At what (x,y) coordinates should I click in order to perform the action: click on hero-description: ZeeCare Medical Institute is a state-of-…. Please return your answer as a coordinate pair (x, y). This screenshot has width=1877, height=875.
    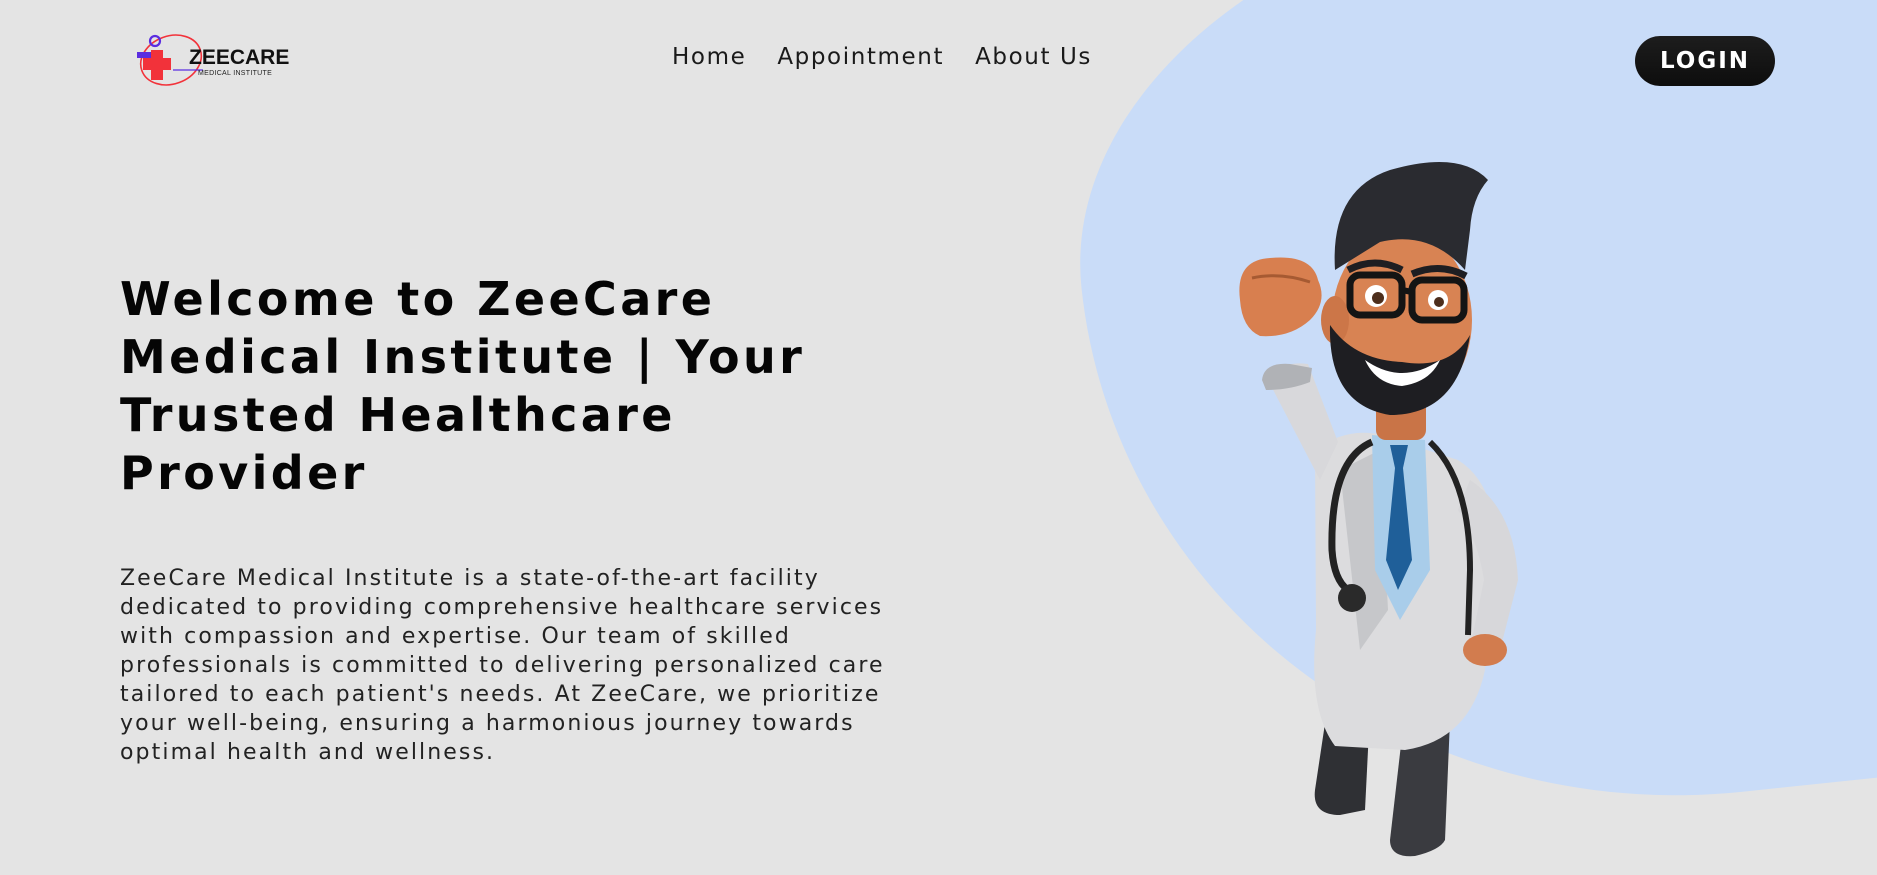
    Looking at the image, I should click on (502, 665).